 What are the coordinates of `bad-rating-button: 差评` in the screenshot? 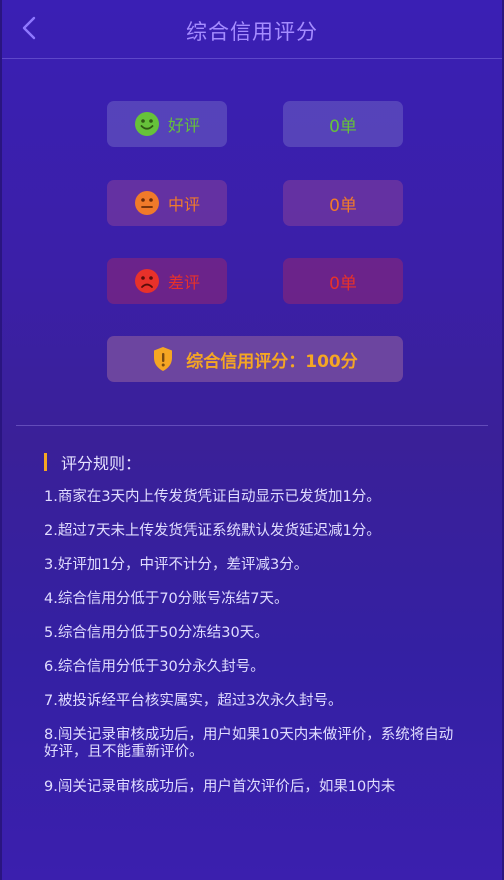 It's located at (167, 281).